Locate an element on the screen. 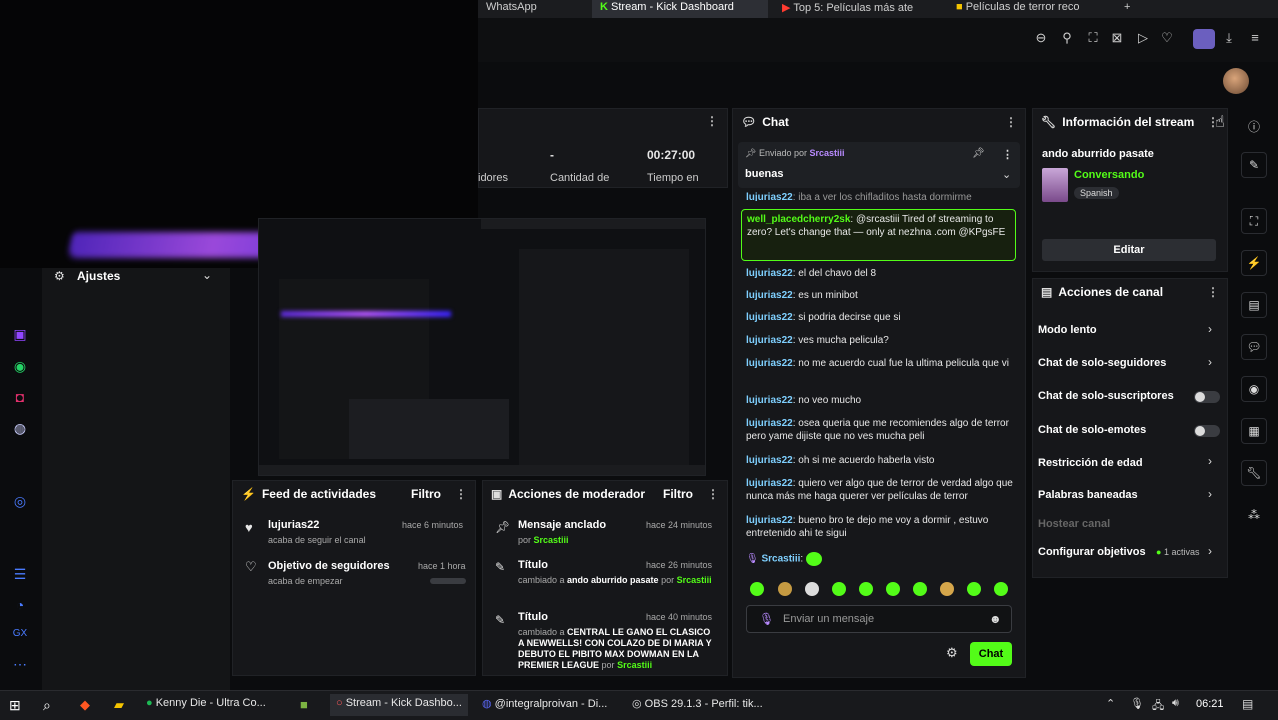 This screenshot has width=1278, height=720. activity-filter-button: Filtro is located at coordinates (426, 494).